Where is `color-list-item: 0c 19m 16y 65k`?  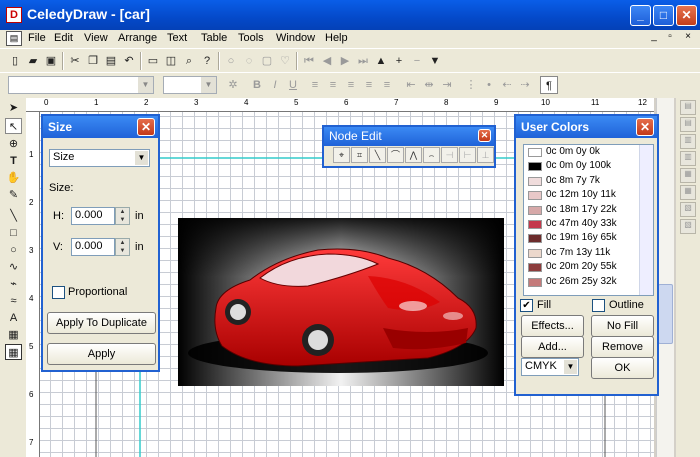
color-list-item: 0c 19m 16y 65k is located at coordinates (588, 238).